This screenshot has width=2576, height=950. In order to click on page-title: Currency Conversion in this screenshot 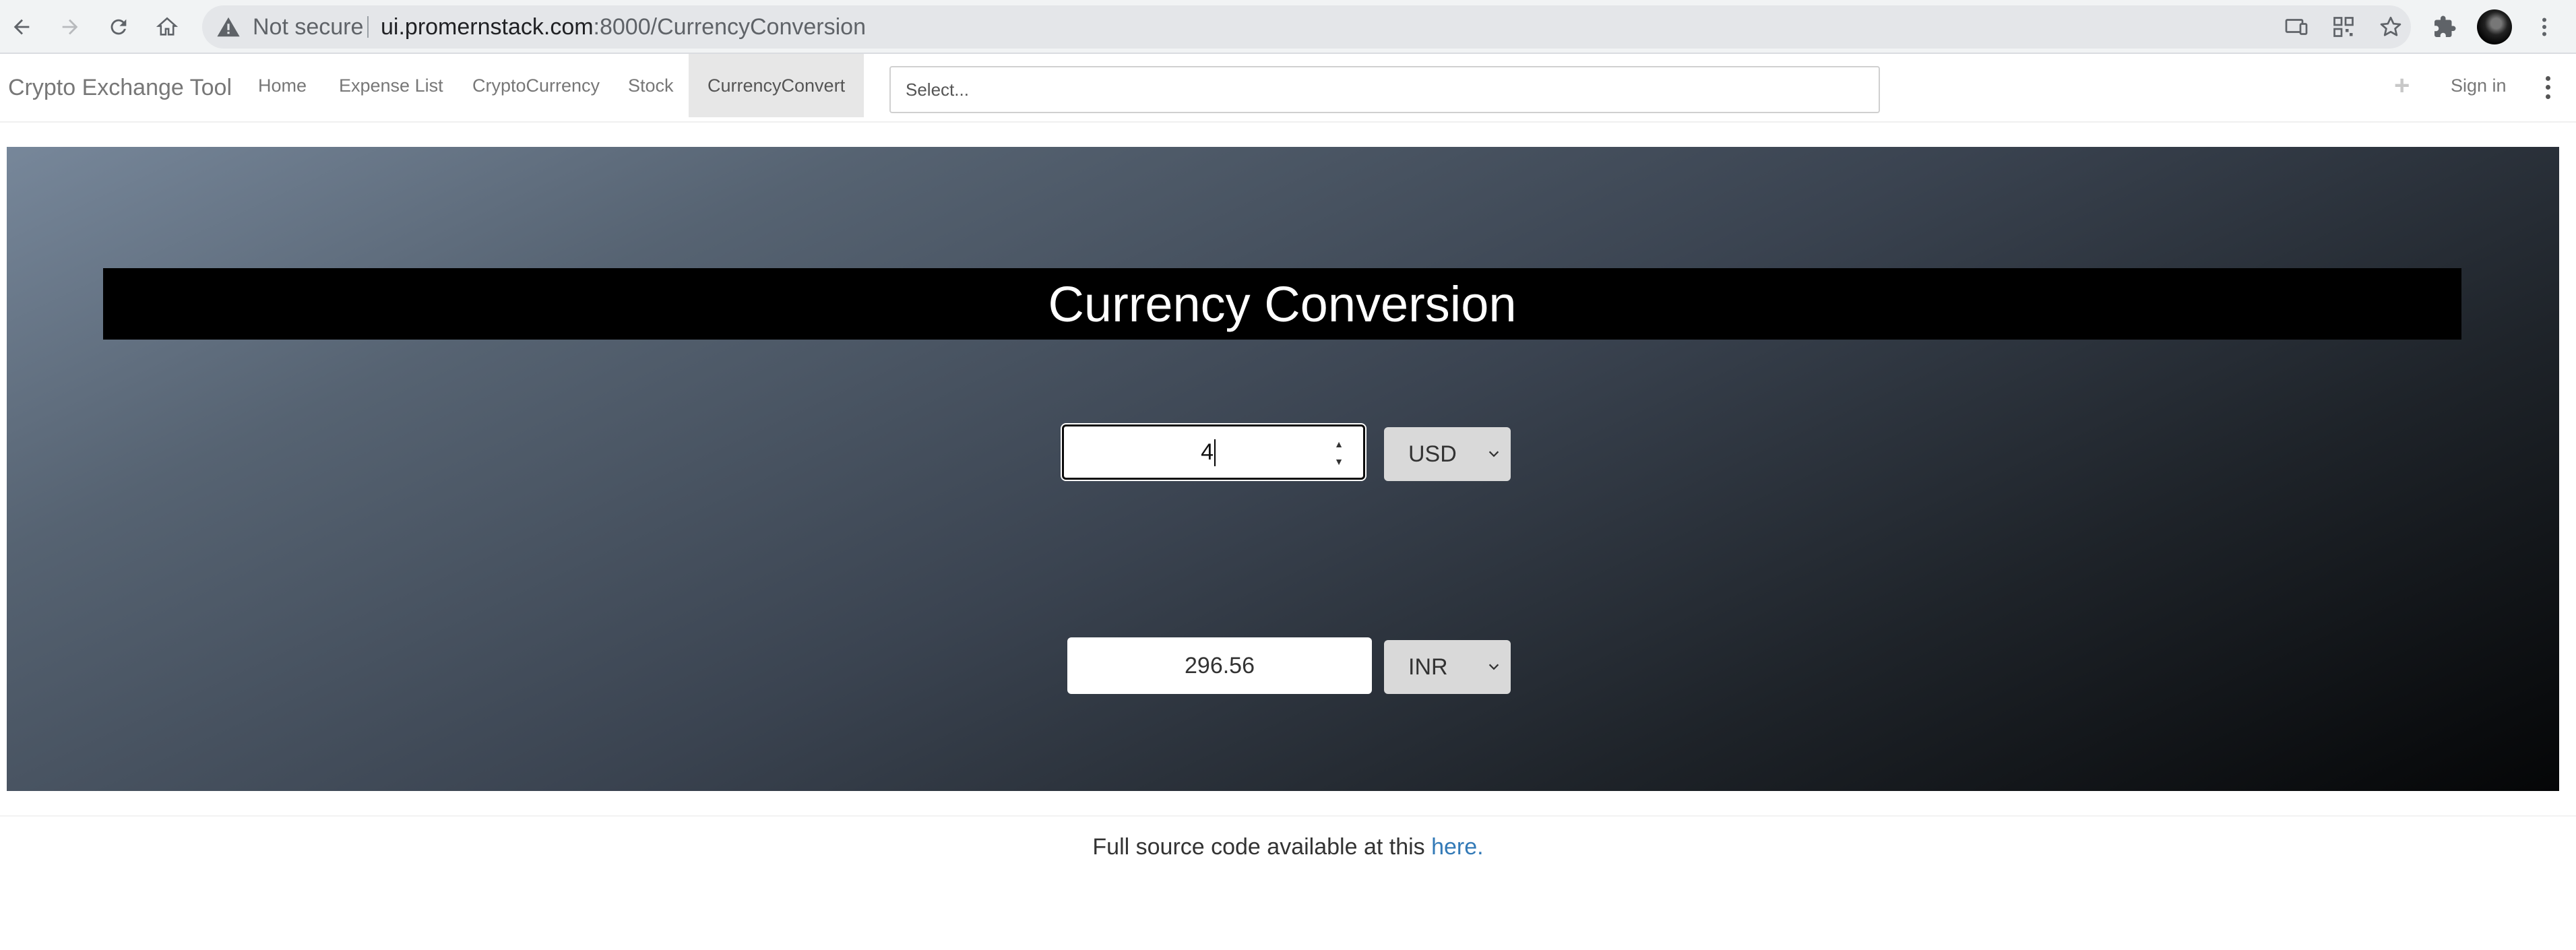, I will do `click(1282, 304)`.